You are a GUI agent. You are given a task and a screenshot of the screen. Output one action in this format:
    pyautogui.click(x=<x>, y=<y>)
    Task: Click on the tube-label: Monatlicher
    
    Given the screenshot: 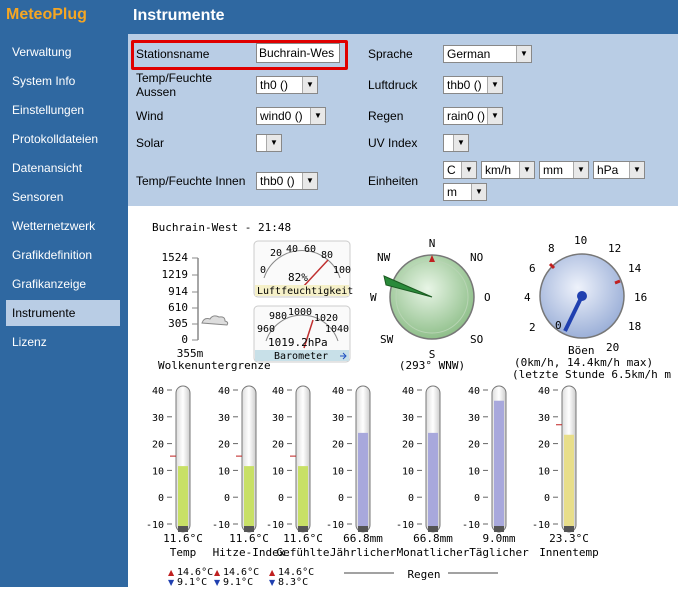 What is the action you would take?
    pyautogui.click(x=433, y=552)
    